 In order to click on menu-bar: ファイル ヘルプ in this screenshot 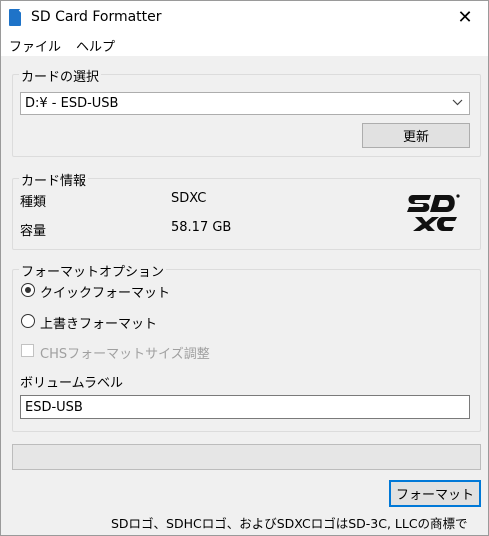, I will do `click(244, 45)`.